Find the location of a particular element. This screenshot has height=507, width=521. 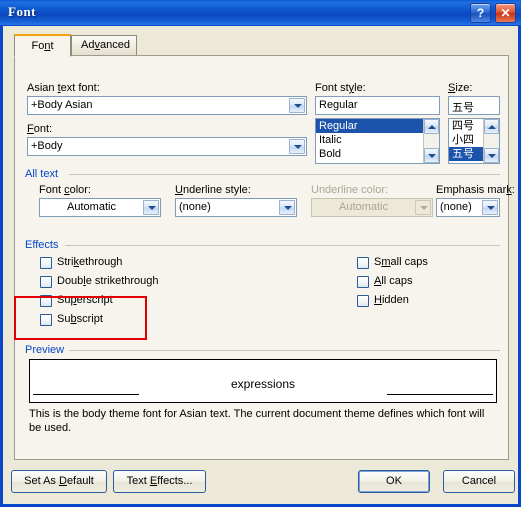

font-color-combo: Automatic is located at coordinates (100, 207).